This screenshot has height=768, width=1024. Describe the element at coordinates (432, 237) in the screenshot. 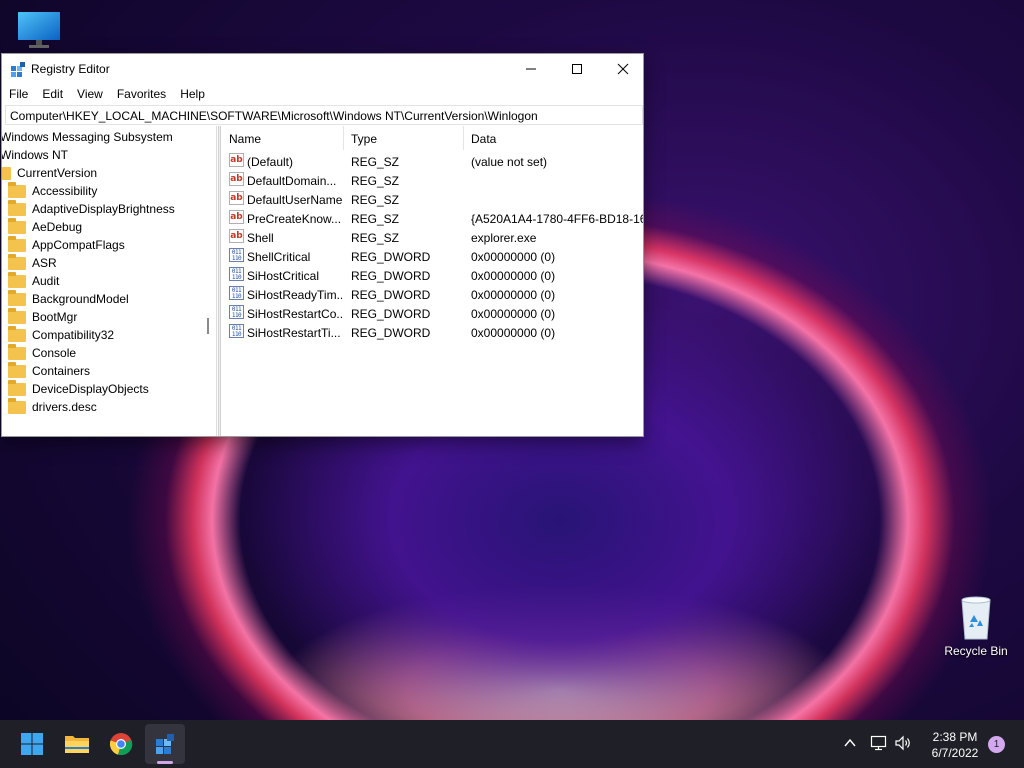

I see `value-row: ab Shell REG_SZ explorer.exe` at that location.